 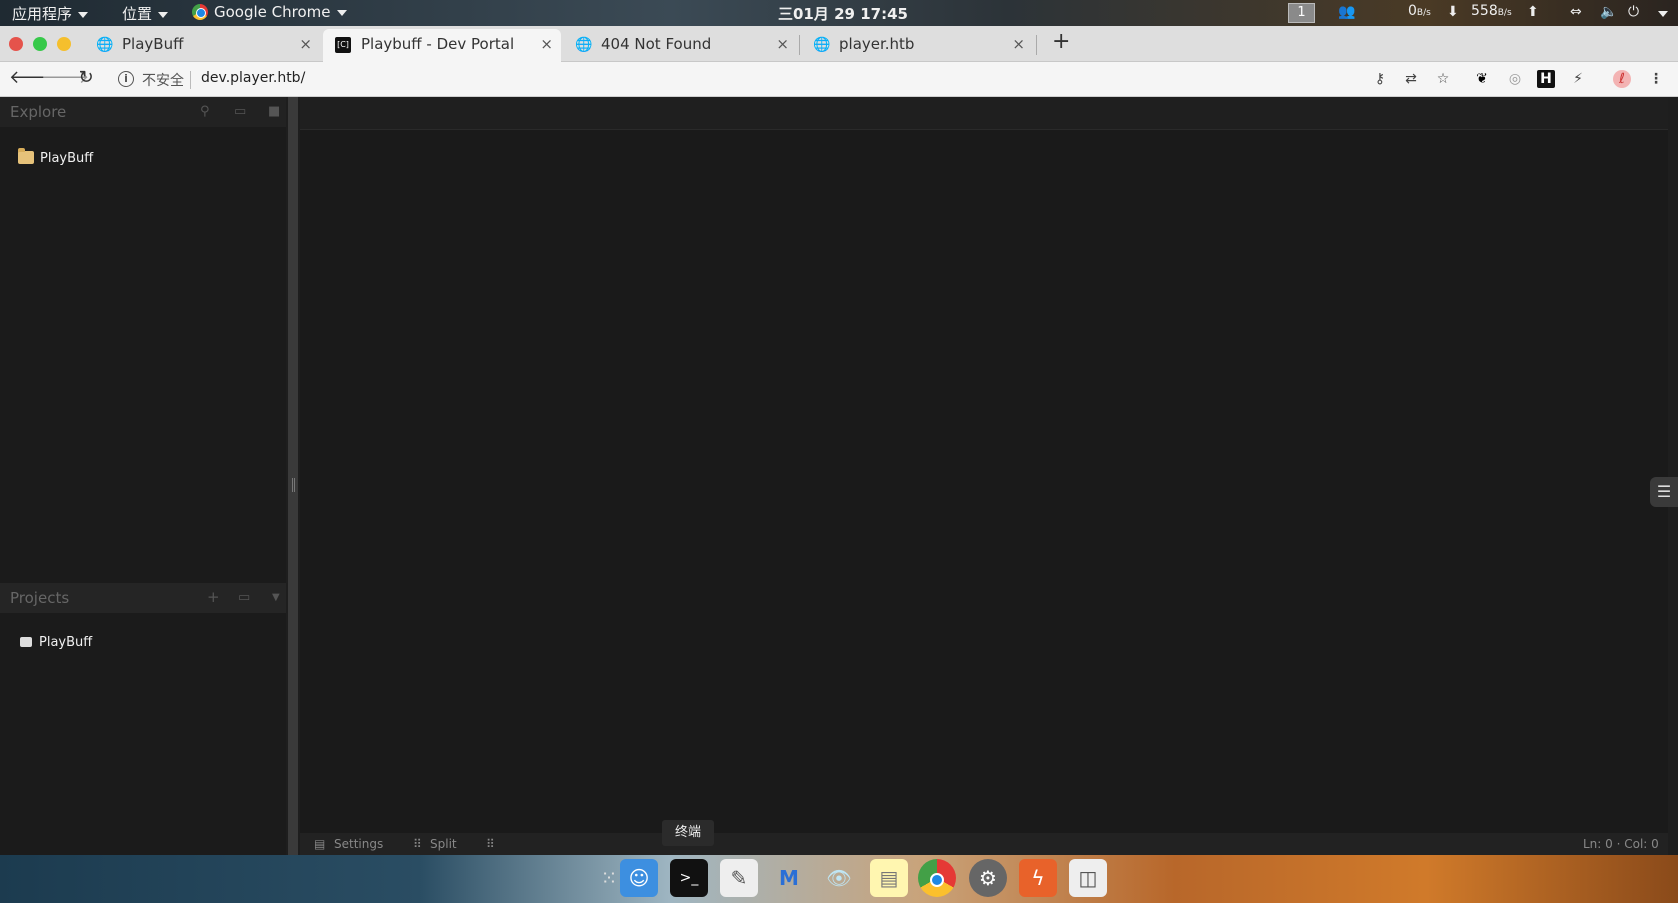 I want to click on cursor-position: Ln: 0 · Col: 0, so click(x=1621, y=844).